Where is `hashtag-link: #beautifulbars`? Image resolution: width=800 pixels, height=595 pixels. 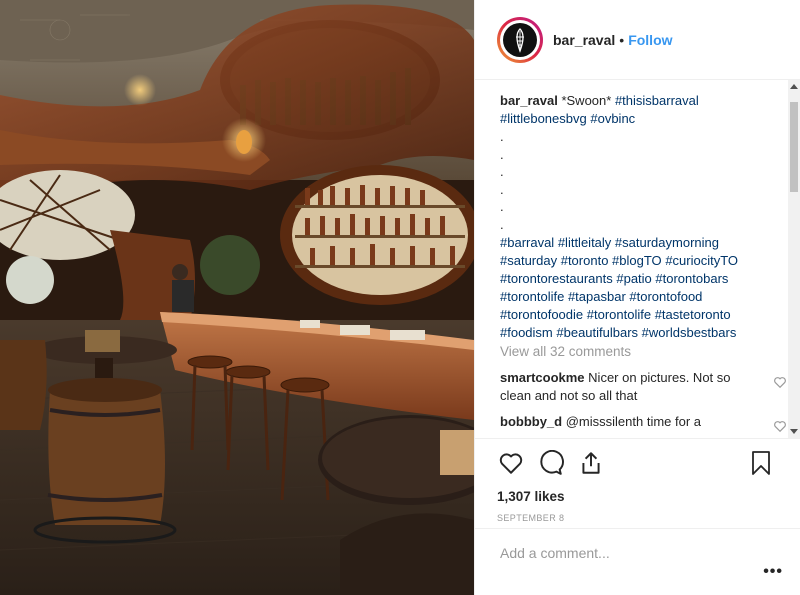
hashtag-link: #beautifulbars is located at coordinates (597, 332).